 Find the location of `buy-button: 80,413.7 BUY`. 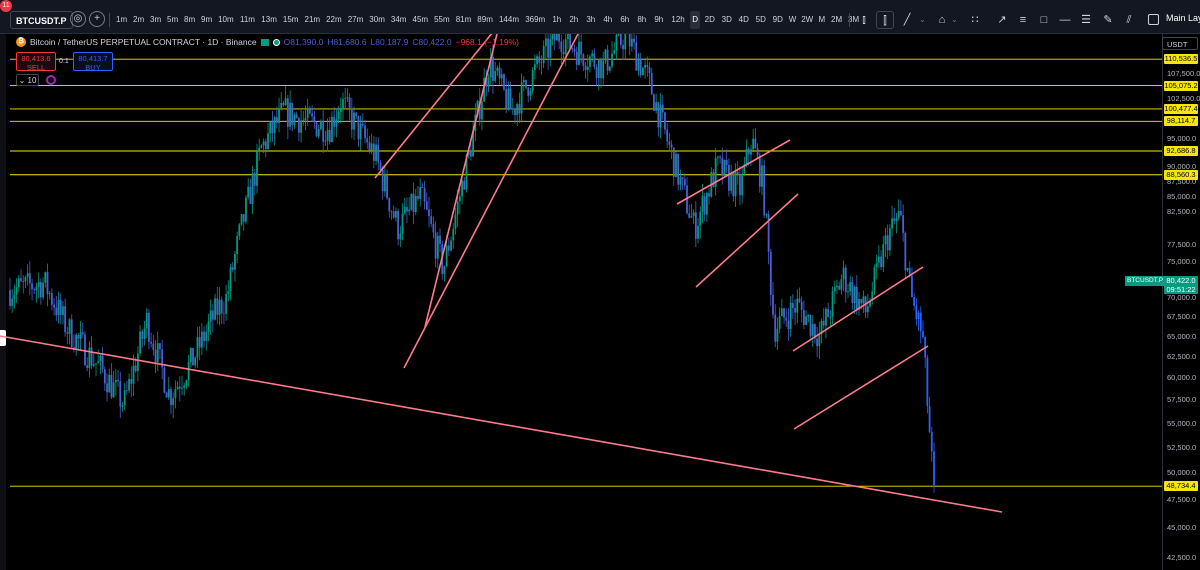

buy-button: 80,413.7 BUY is located at coordinates (93, 62).